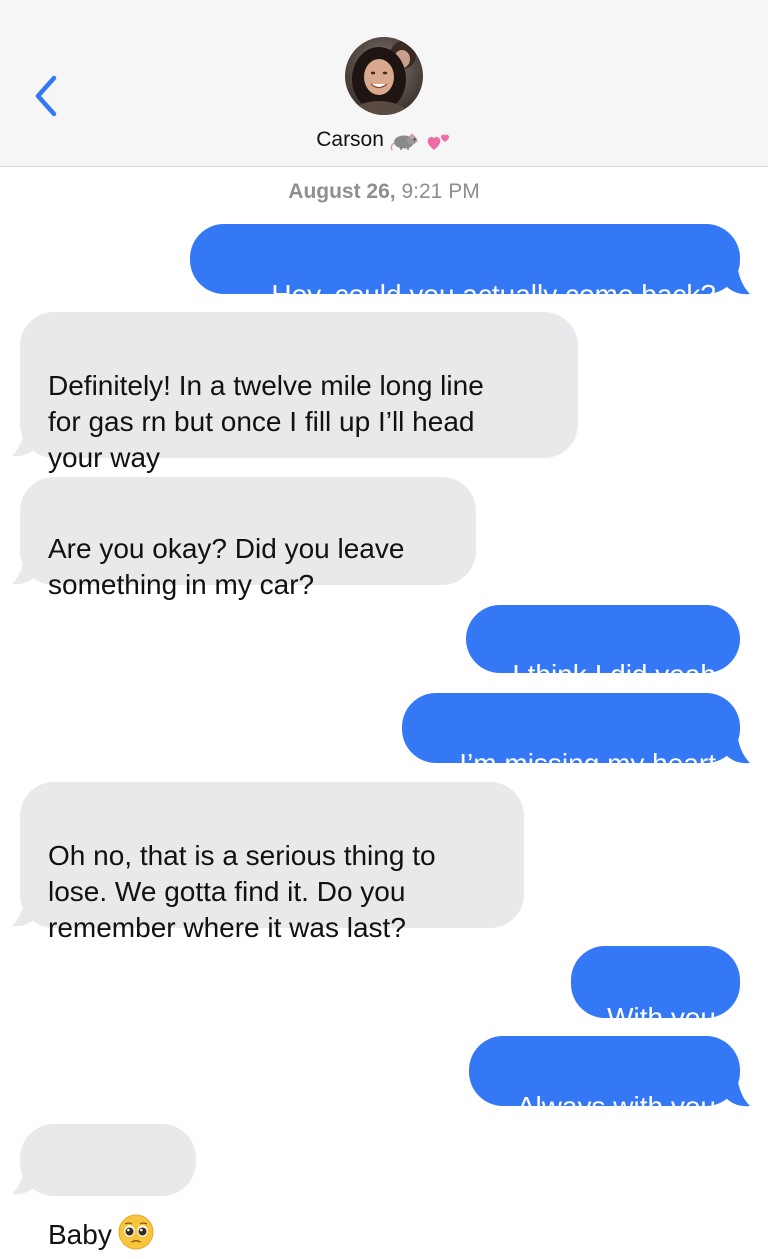 The width and height of the screenshot is (768, 1259). Describe the element at coordinates (438, 142) in the screenshot. I see `two-hearts-emoji-icon` at that location.